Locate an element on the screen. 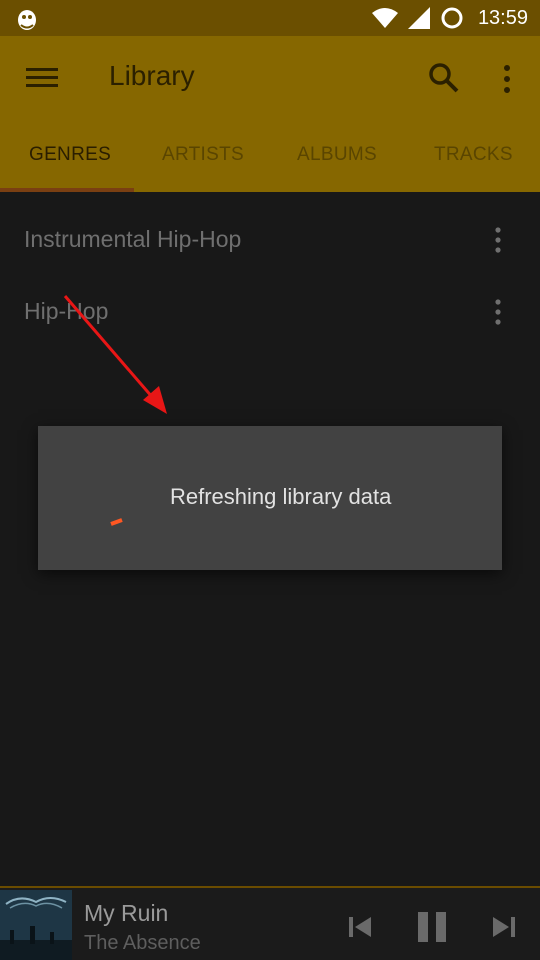 The image size is (540, 960). annotation-arrow-icon is located at coordinates (115, 354).